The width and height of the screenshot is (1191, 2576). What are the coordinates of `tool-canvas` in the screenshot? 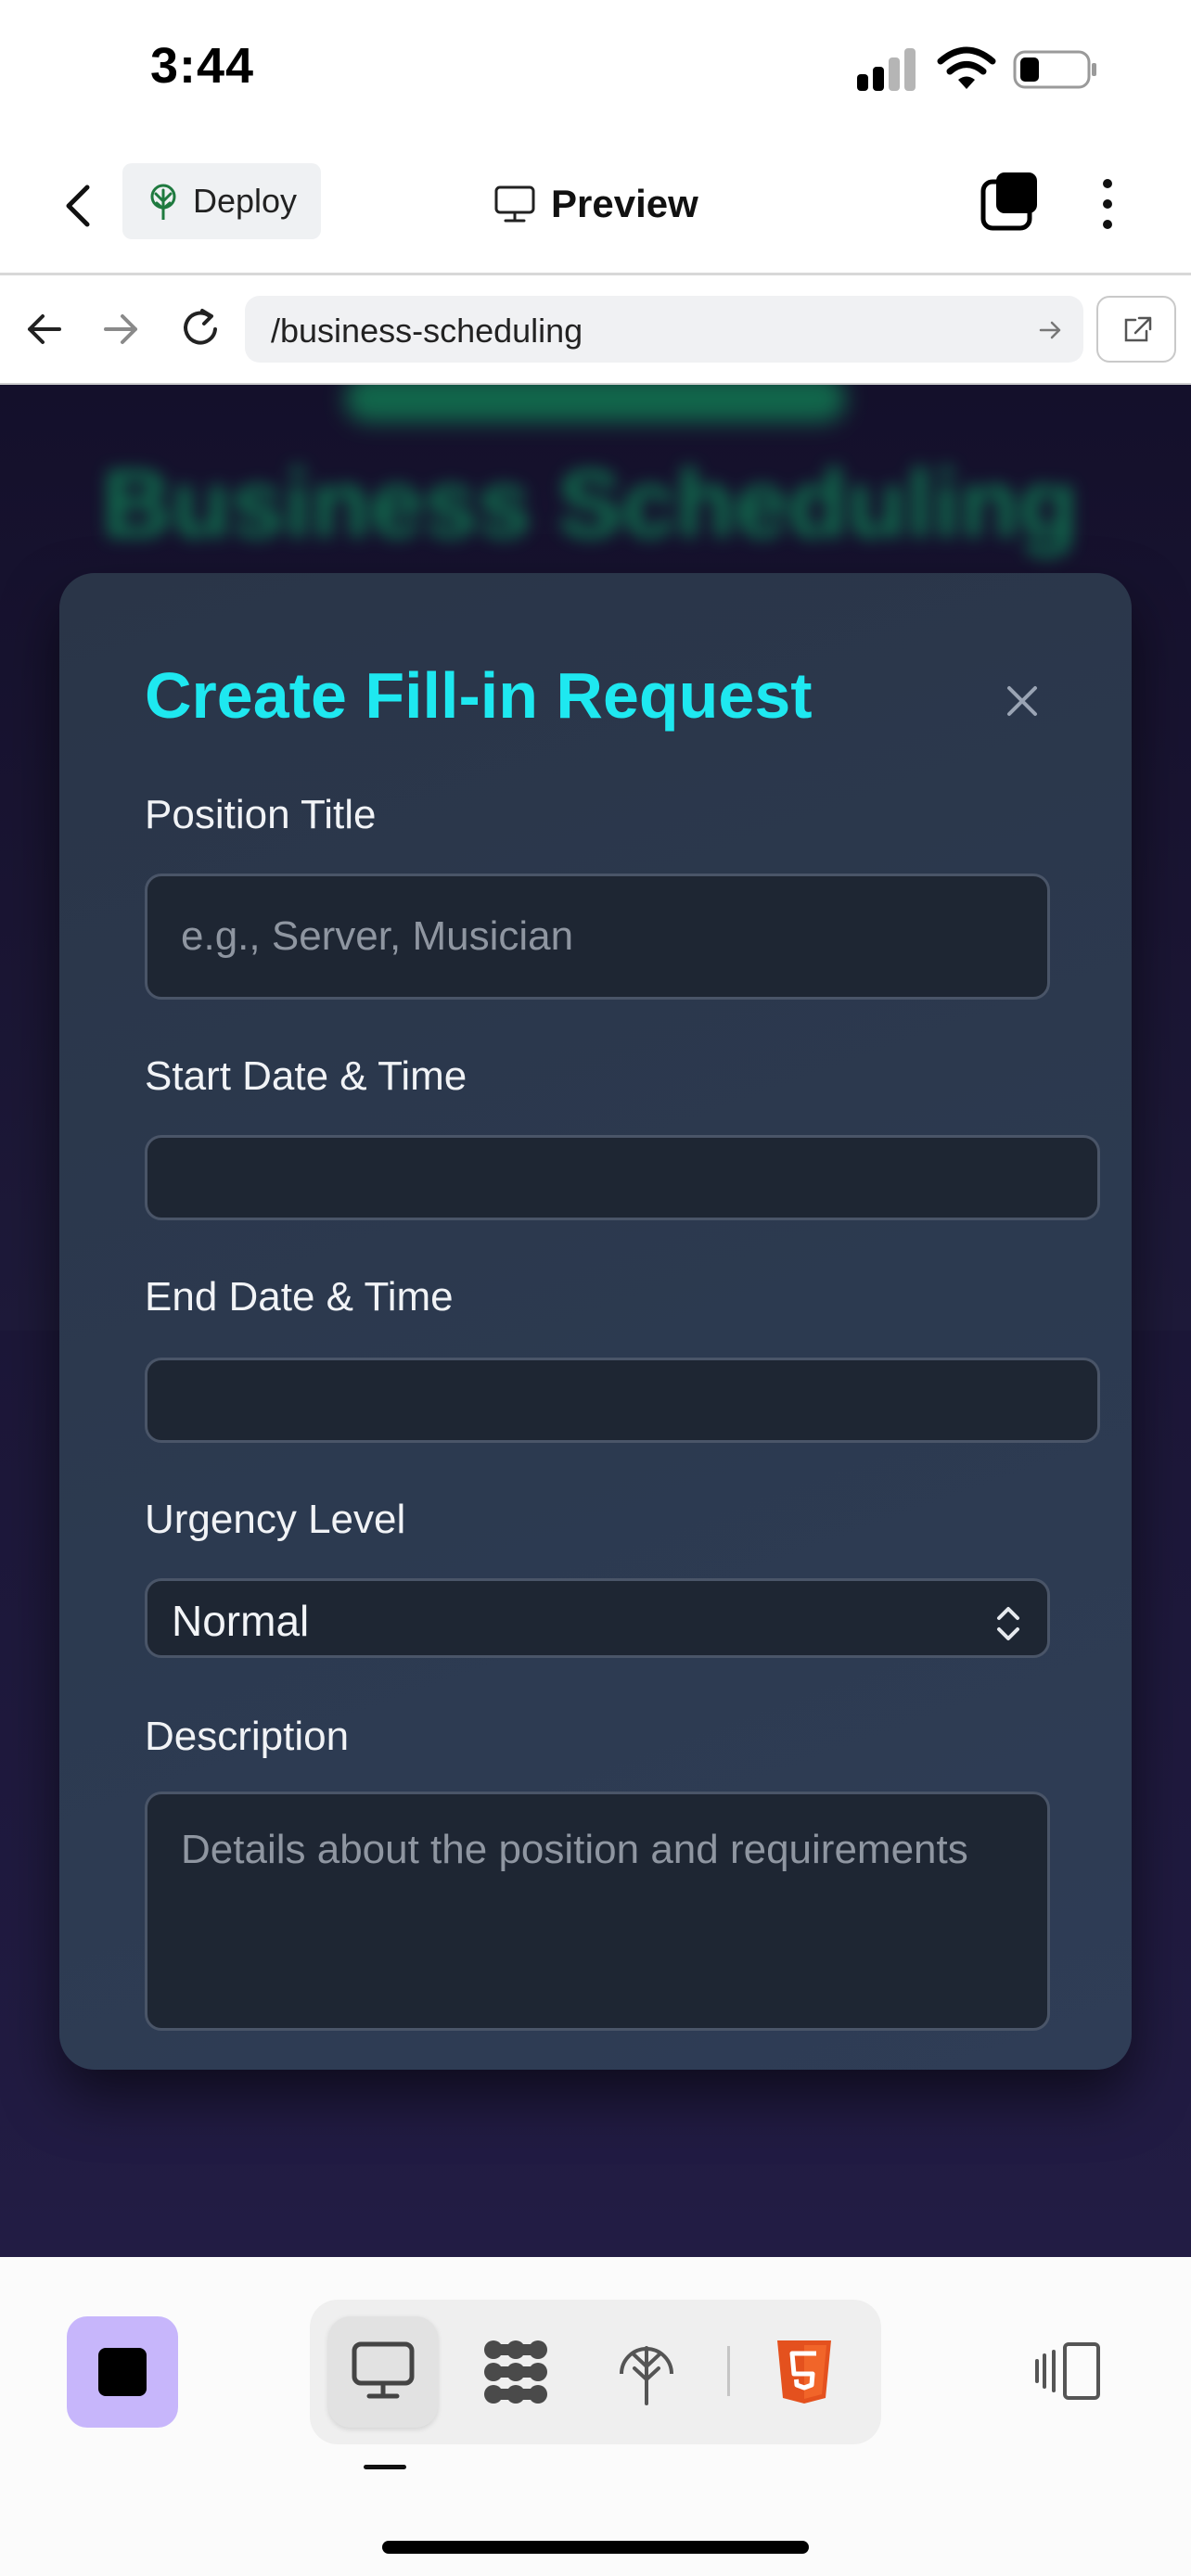 It's located at (515, 2372).